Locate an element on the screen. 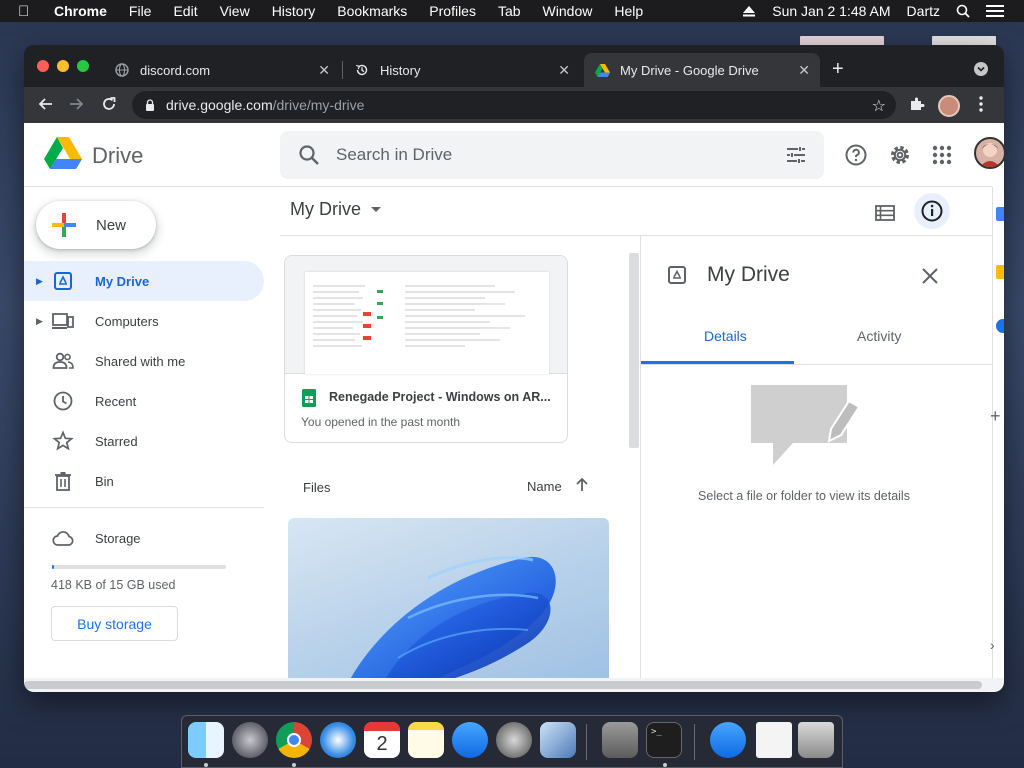  nav-divider is located at coordinates (144, 507).